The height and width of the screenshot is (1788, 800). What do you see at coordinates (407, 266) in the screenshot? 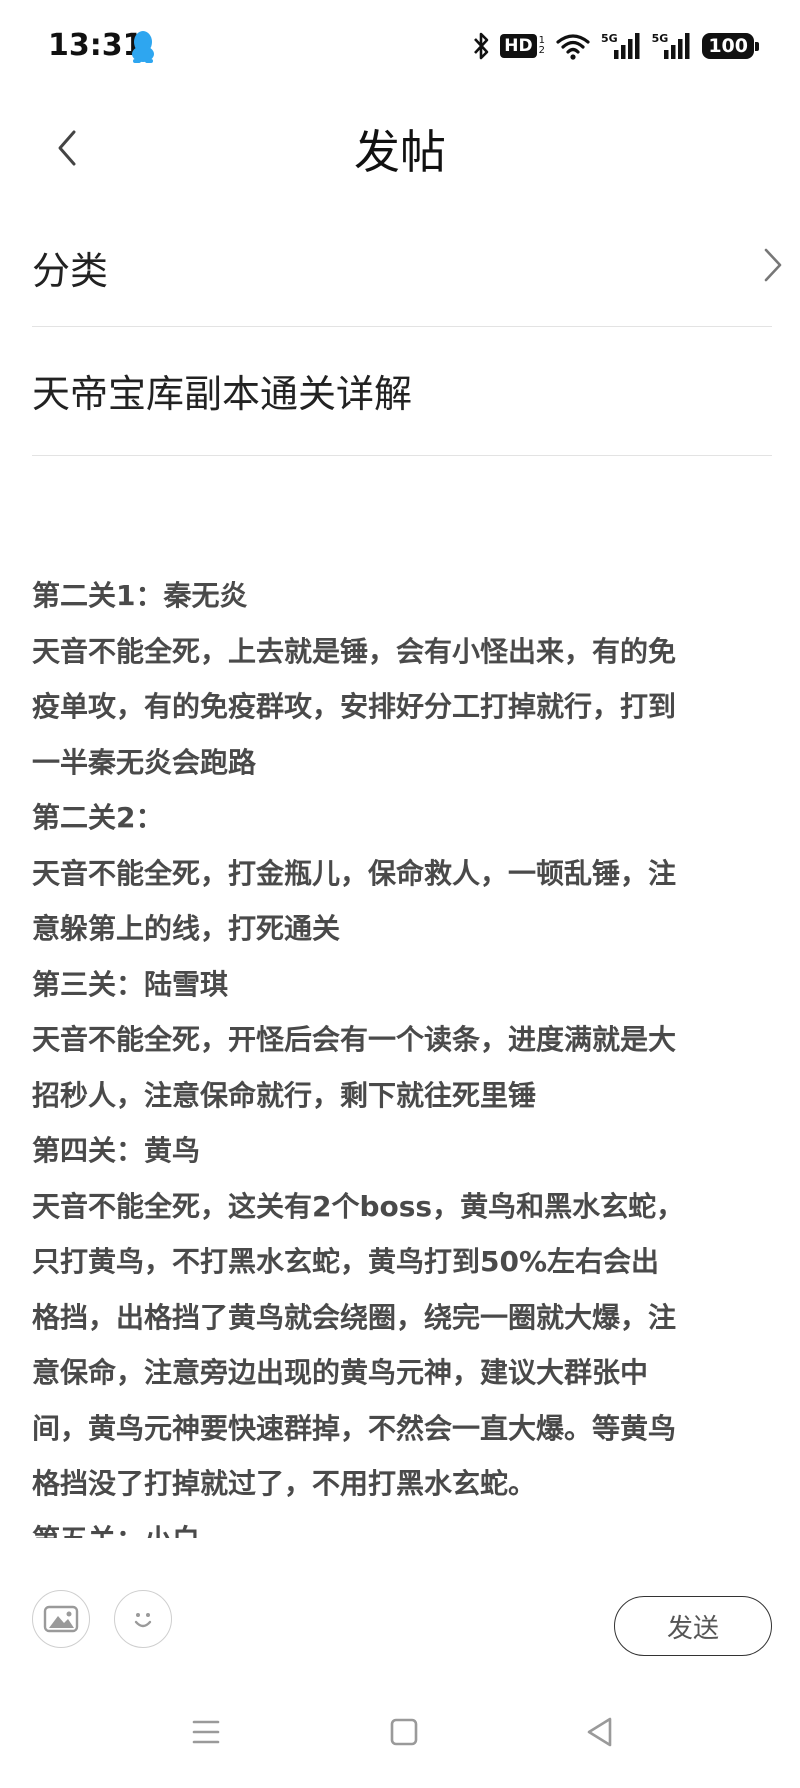
I see `category-selector: 分类` at bounding box center [407, 266].